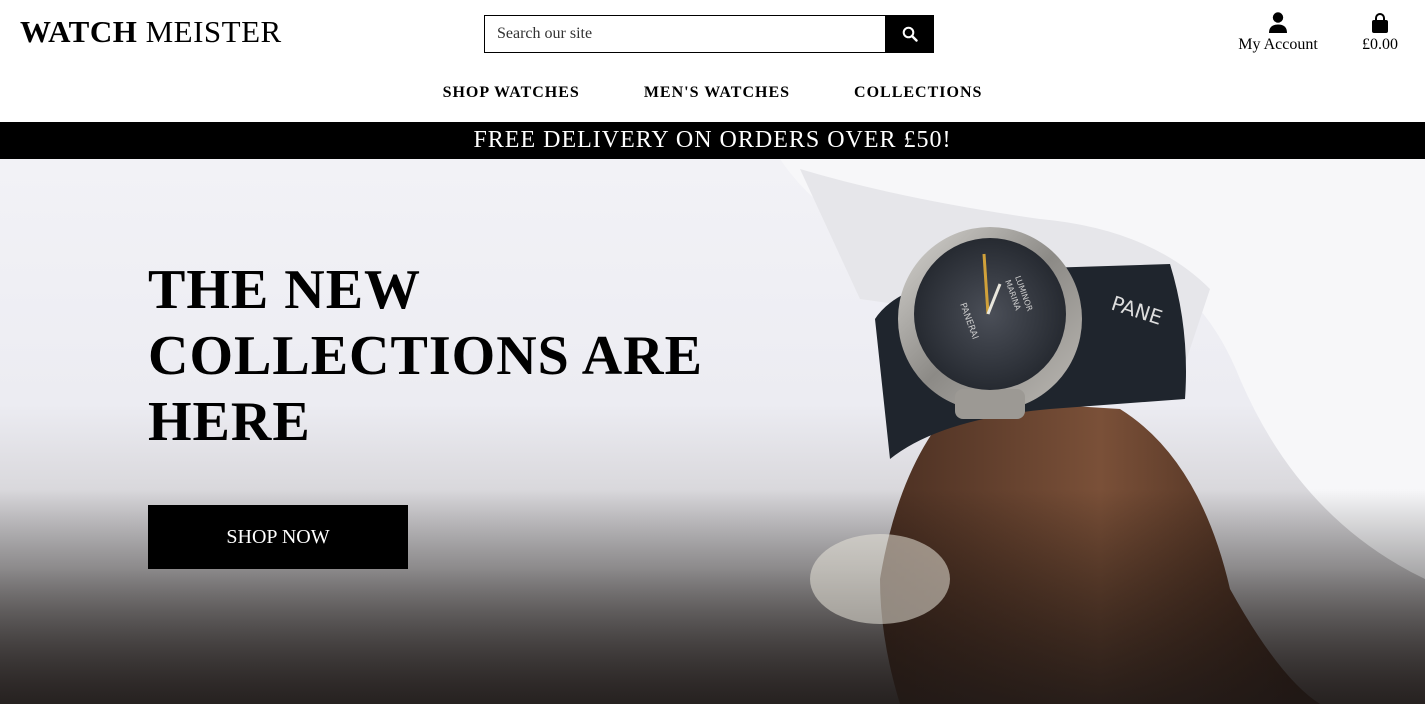 The height and width of the screenshot is (704, 1425). I want to click on hero-title: THE NEW COLLECTIONS ARE HERE, so click(448, 356).